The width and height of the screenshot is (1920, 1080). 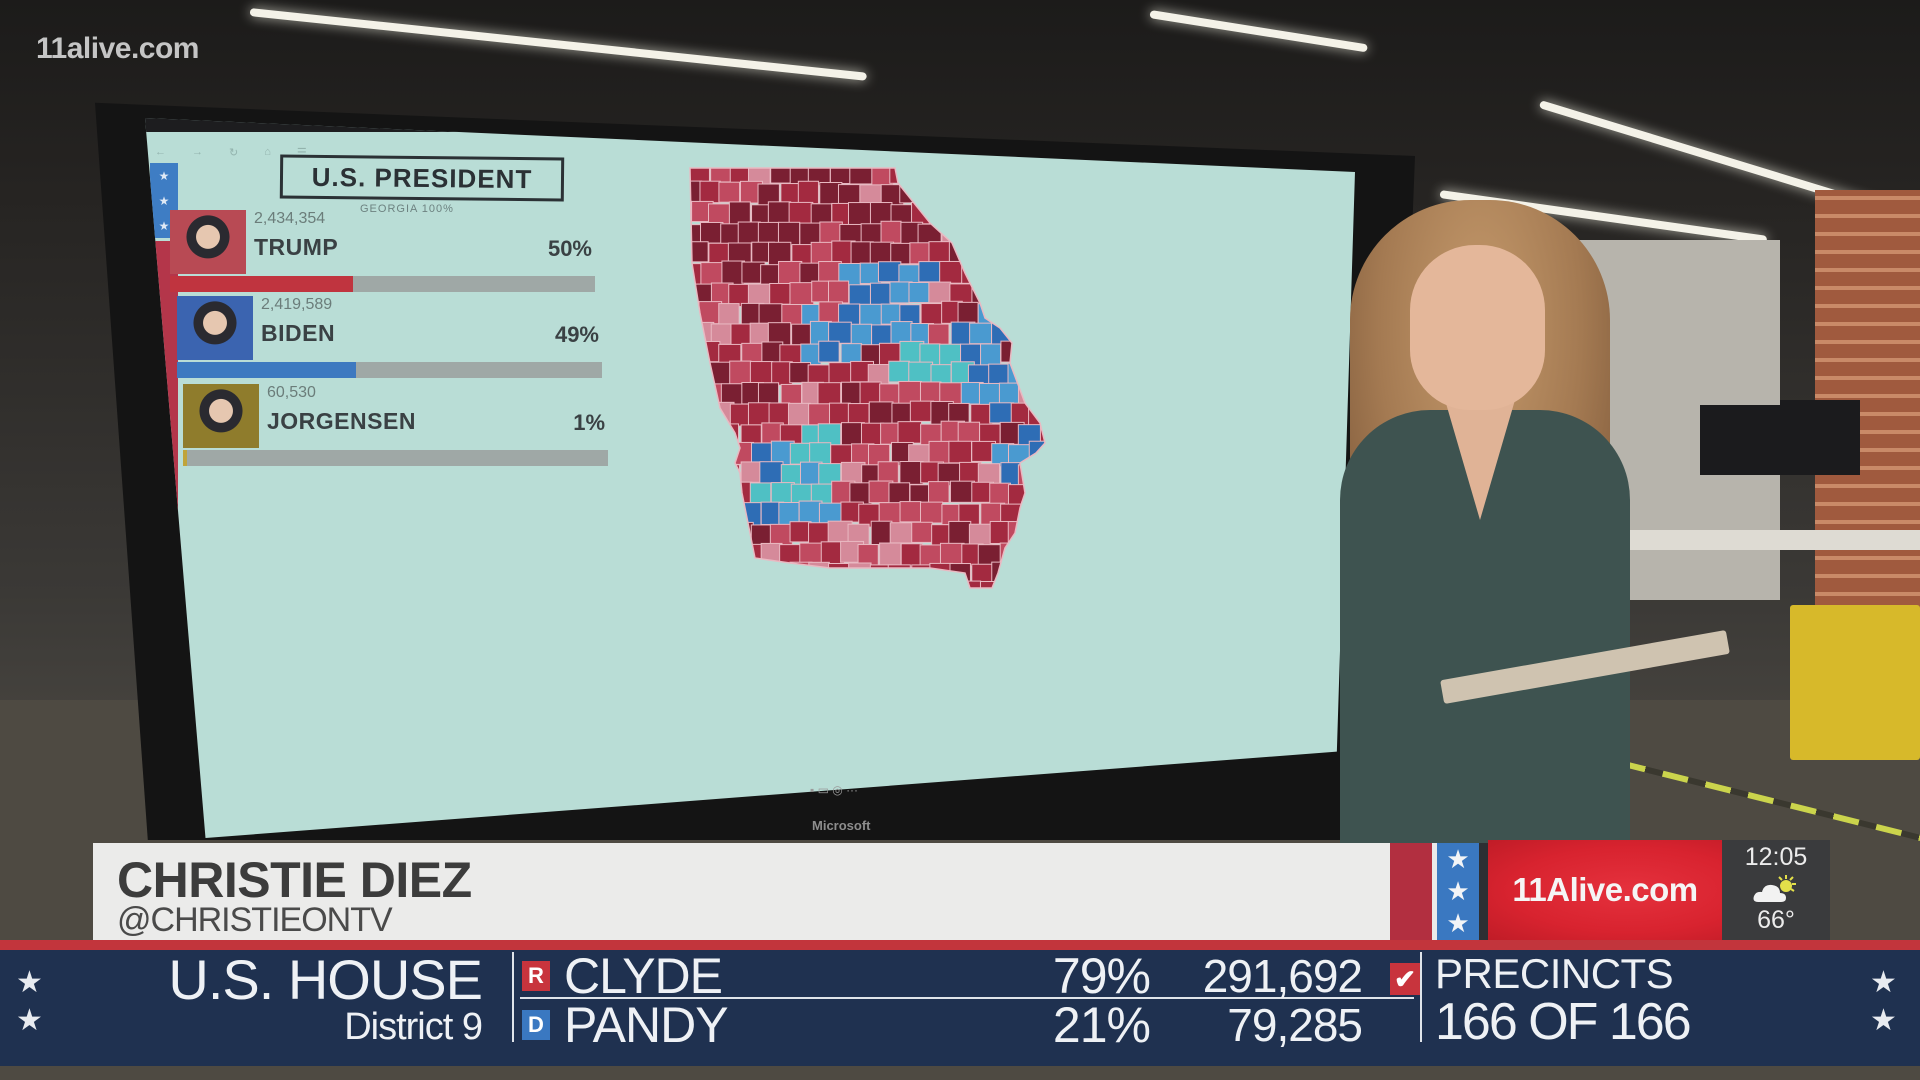 I want to click on forward-icon: →, so click(x=197, y=152).